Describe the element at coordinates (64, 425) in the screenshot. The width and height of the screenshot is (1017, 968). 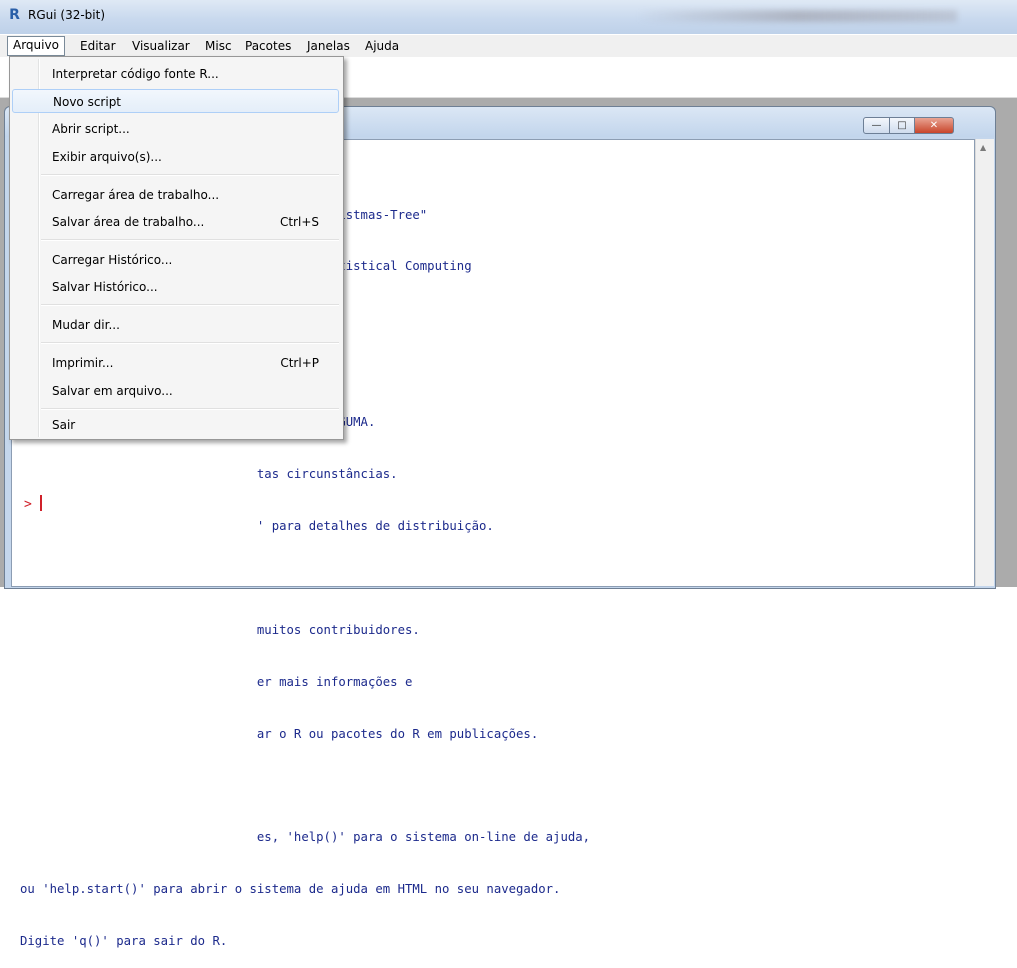
I see `menu-item-label: Sair` at that location.